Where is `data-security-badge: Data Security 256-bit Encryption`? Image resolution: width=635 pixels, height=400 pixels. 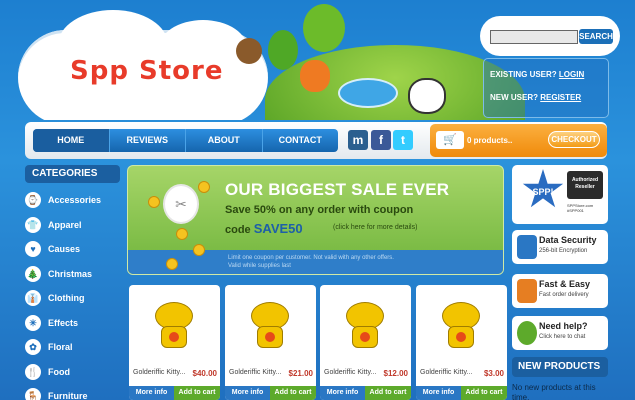
data-security-badge: Data Security 256-bit Encryption is located at coordinates (560, 247).